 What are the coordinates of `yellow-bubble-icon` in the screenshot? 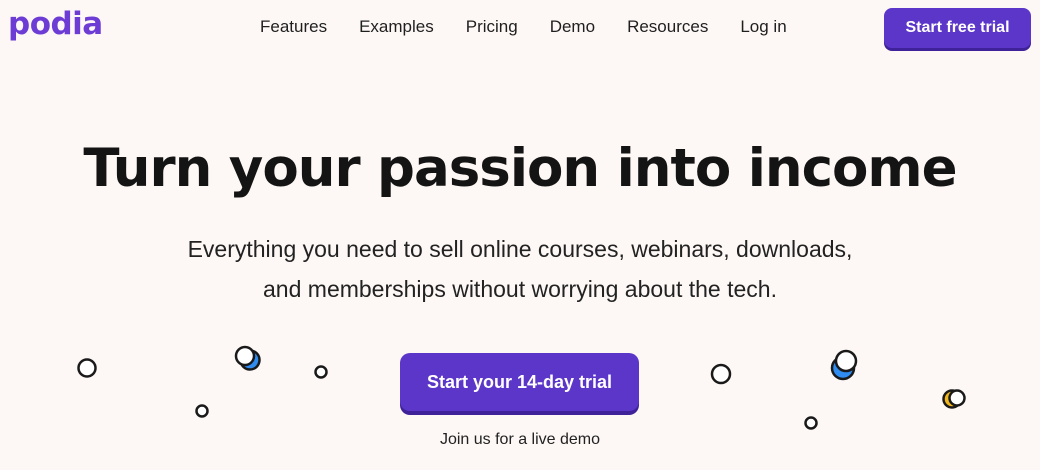 It's located at (954, 399).